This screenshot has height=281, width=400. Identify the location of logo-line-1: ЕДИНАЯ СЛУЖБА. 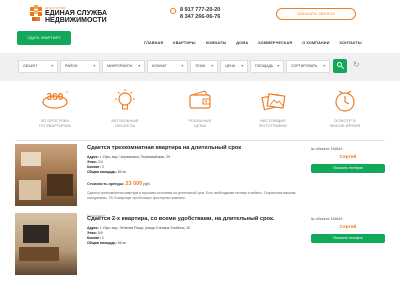
(76, 13).